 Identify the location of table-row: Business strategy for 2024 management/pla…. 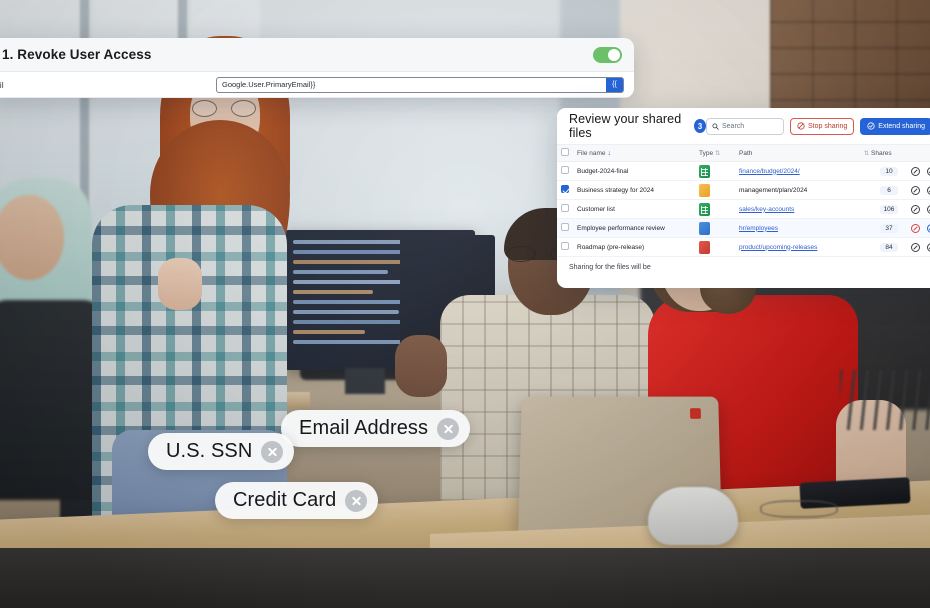
(743, 190).